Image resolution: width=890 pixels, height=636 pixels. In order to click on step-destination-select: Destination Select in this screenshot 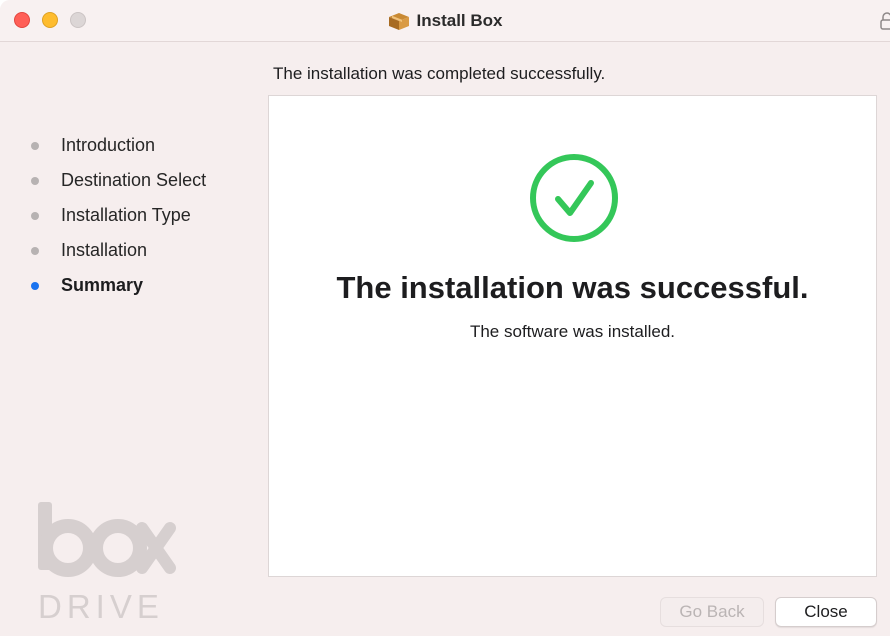, I will do `click(117, 180)`.